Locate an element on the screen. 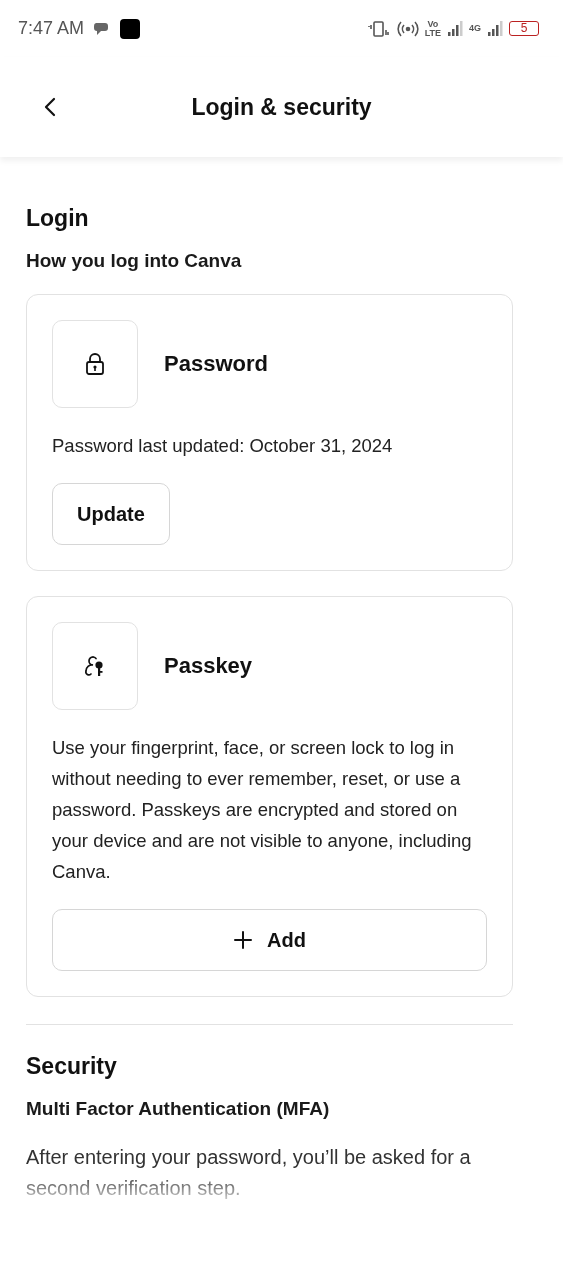  back-icon is located at coordinates (50, 107).